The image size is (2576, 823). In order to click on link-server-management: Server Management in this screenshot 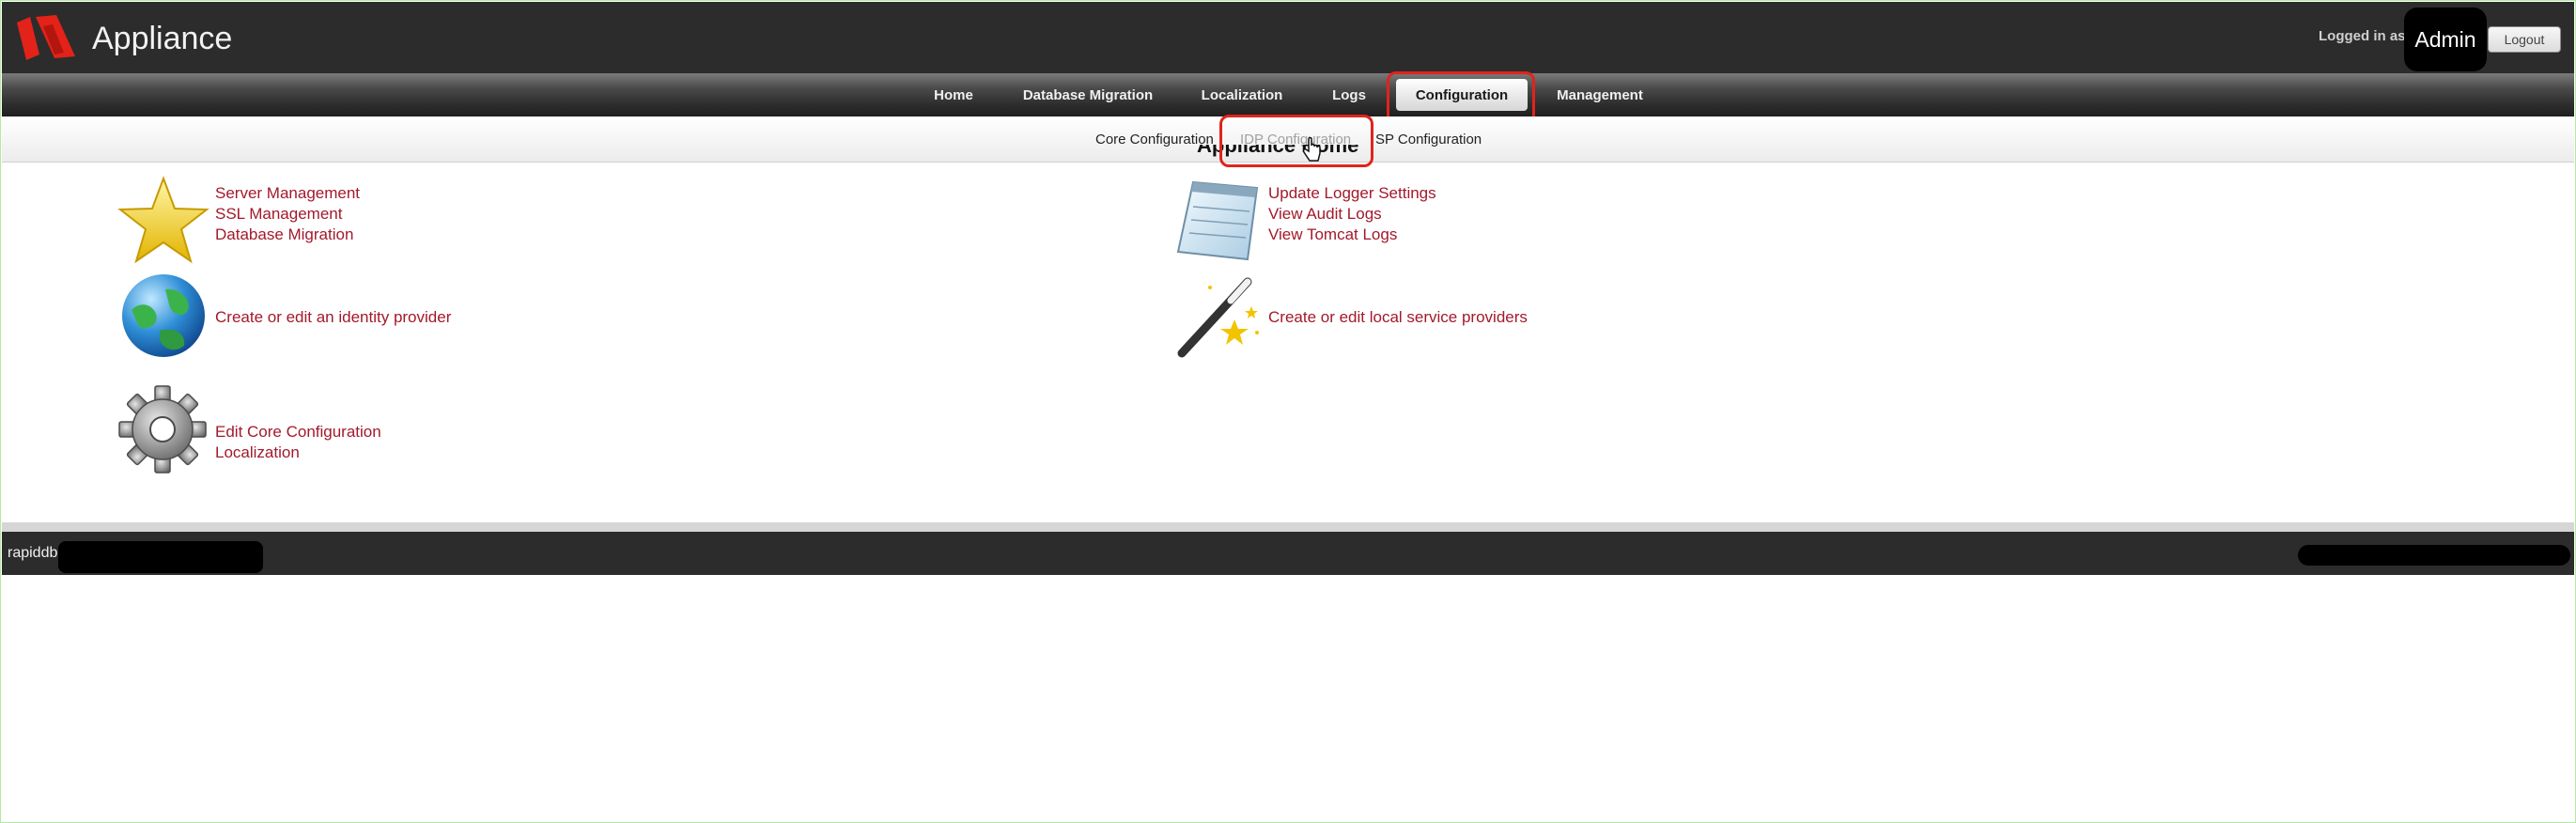, I will do `click(287, 193)`.